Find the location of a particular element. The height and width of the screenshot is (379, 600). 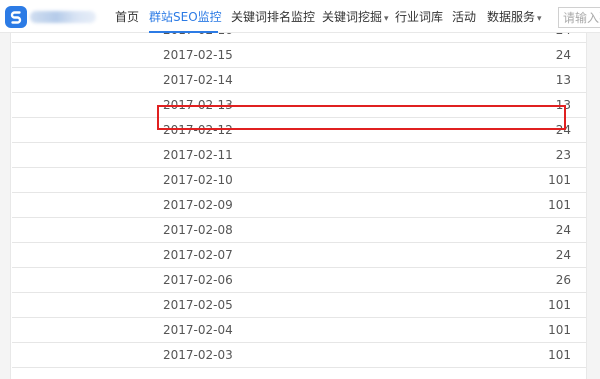

search-input is located at coordinates (579, 17).